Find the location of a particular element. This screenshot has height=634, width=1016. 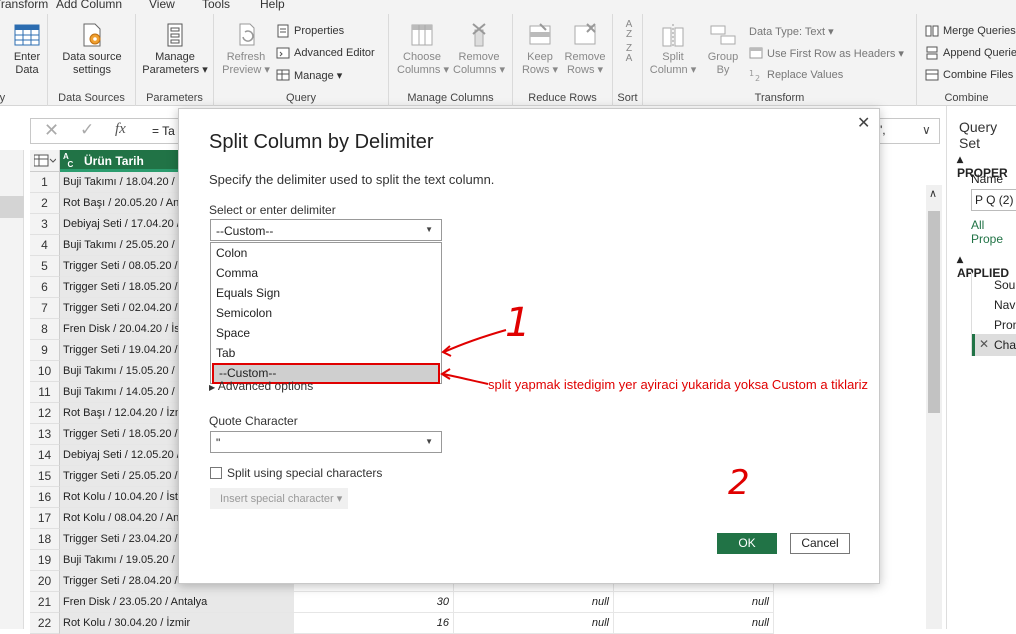

menu-add-column: Add Column is located at coordinates (89, 5).